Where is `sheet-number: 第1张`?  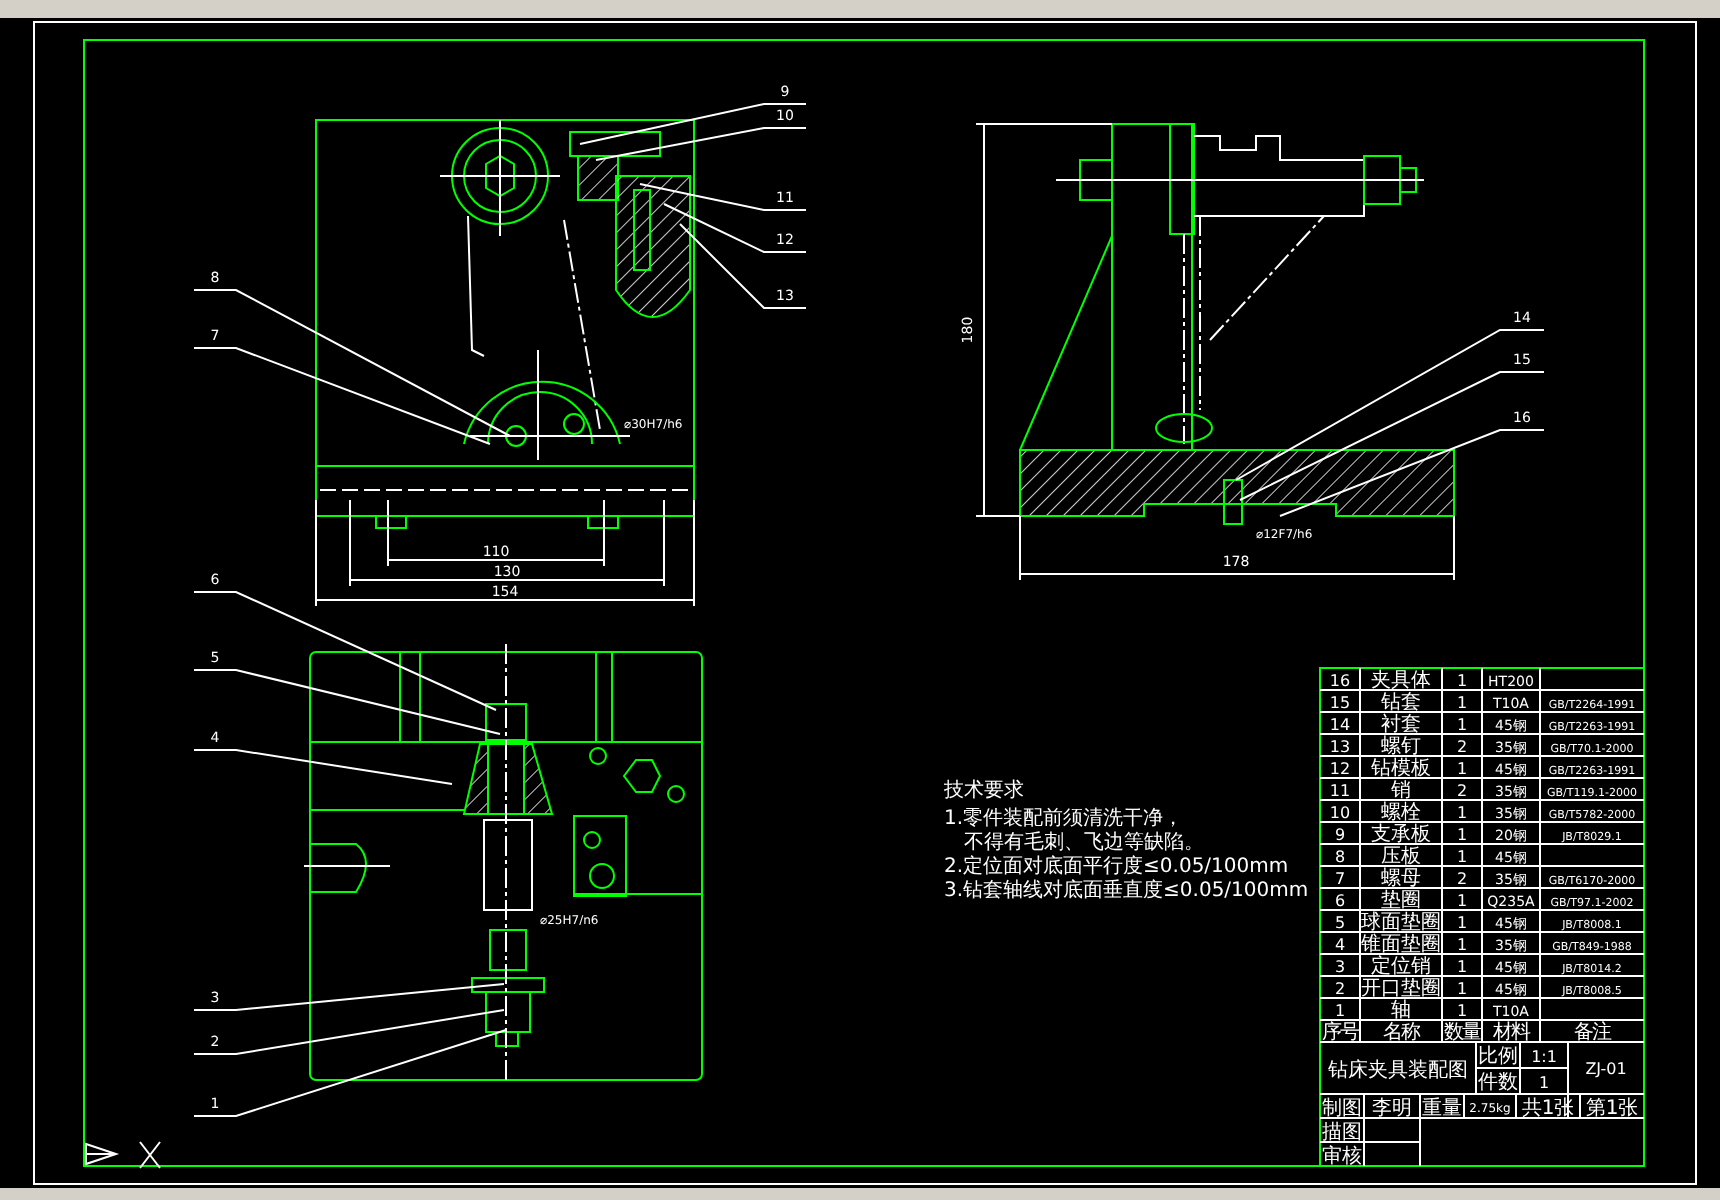
sheet-number: 第1张 is located at coordinates (1612, 1109).